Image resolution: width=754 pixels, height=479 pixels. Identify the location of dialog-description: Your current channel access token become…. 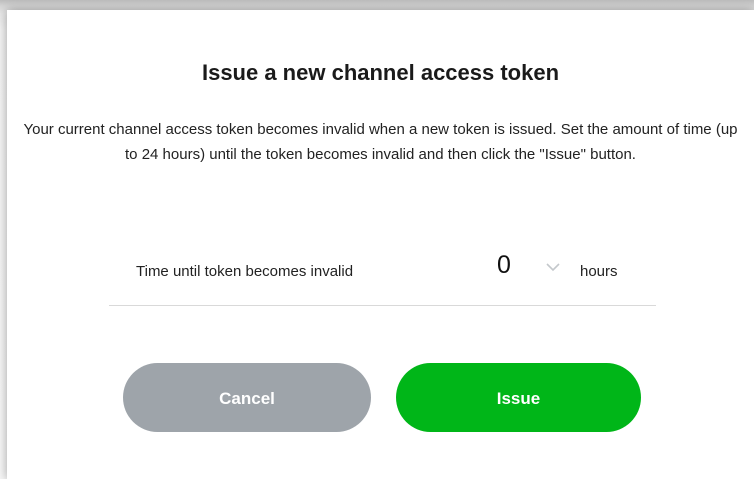
(380, 142).